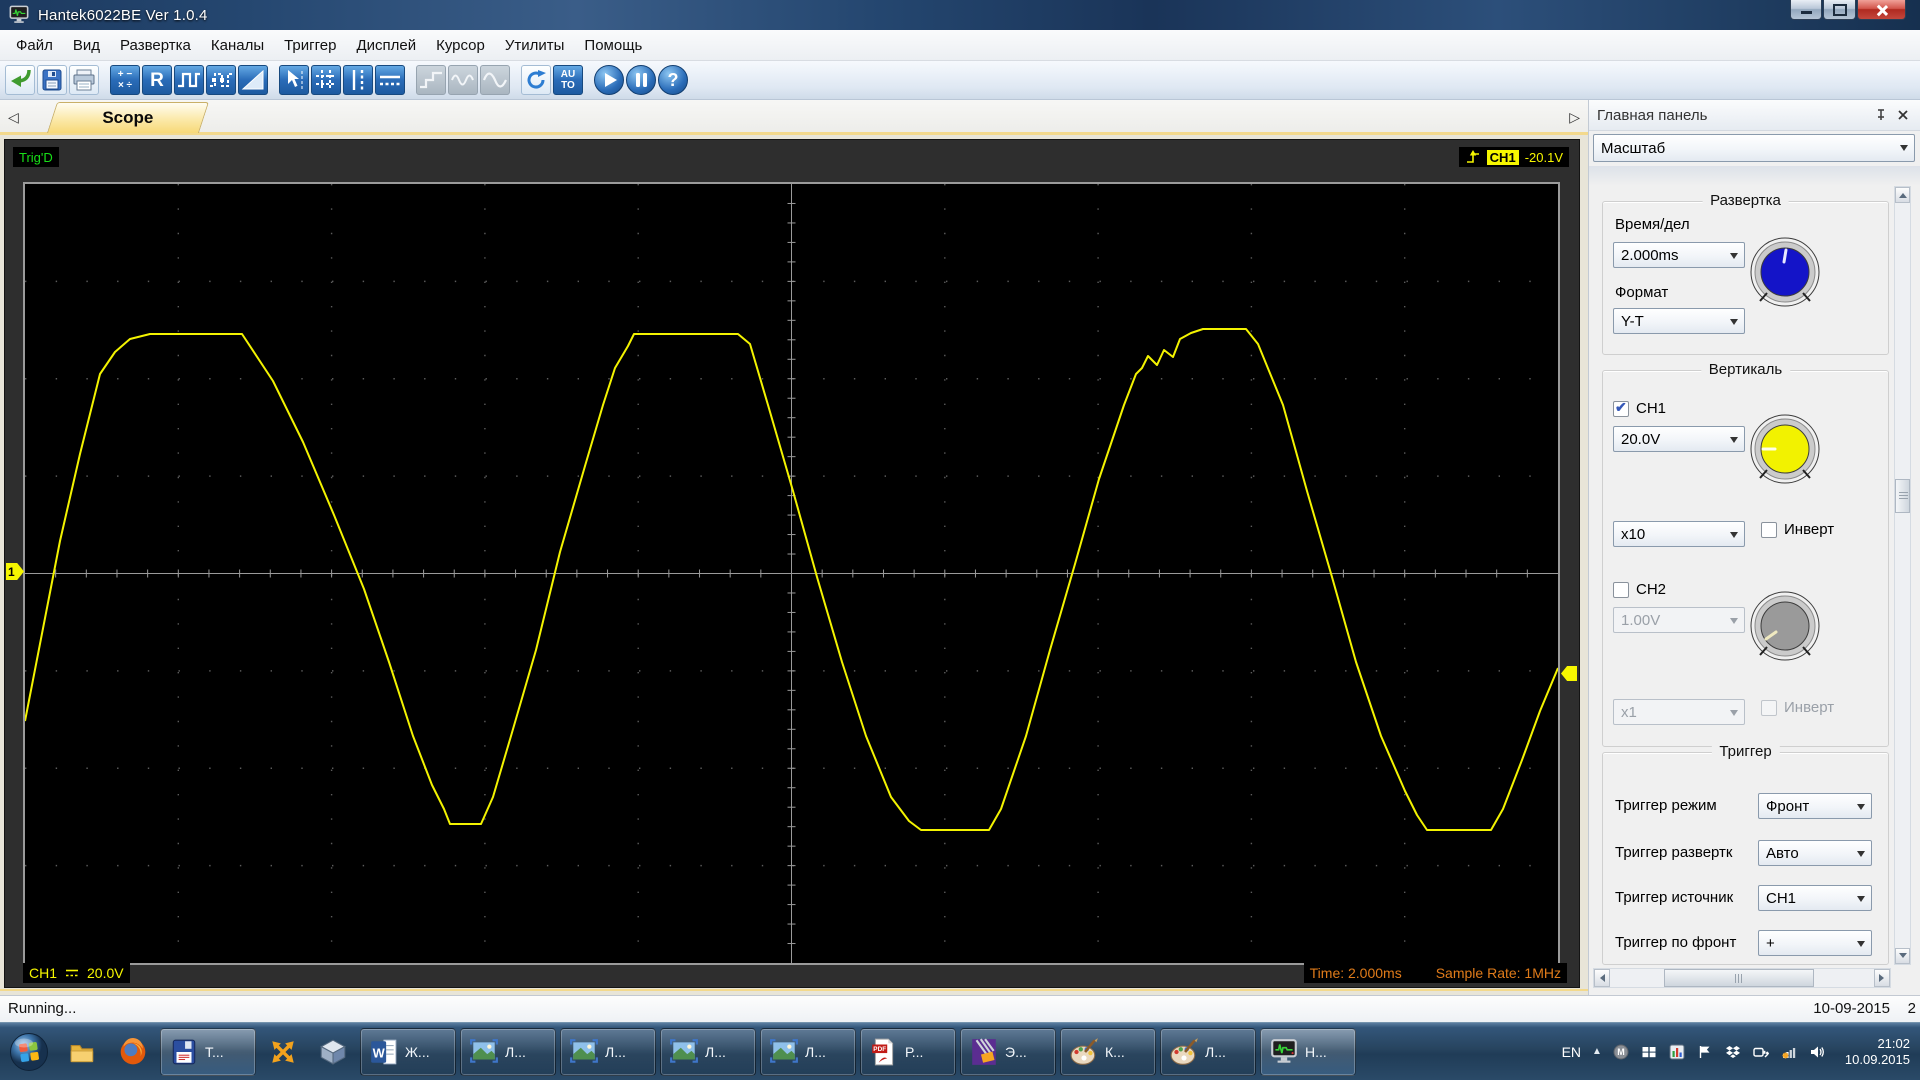  What do you see at coordinates (1597, 1051) in the screenshot?
I see `tray-expand-icon: ▲` at bounding box center [1597, 1051].